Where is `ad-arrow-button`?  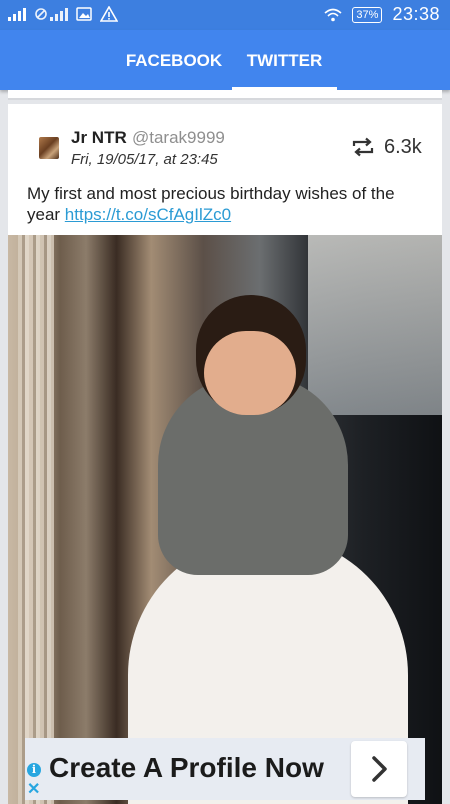 ad-arrow-button is located at coordinates (379, 769).